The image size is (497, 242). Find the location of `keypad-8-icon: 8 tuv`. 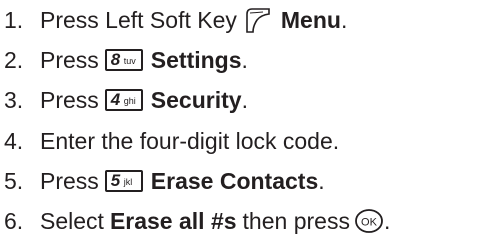

keypad-8-icon: 8 tuv is located at coordinates (123, 60).